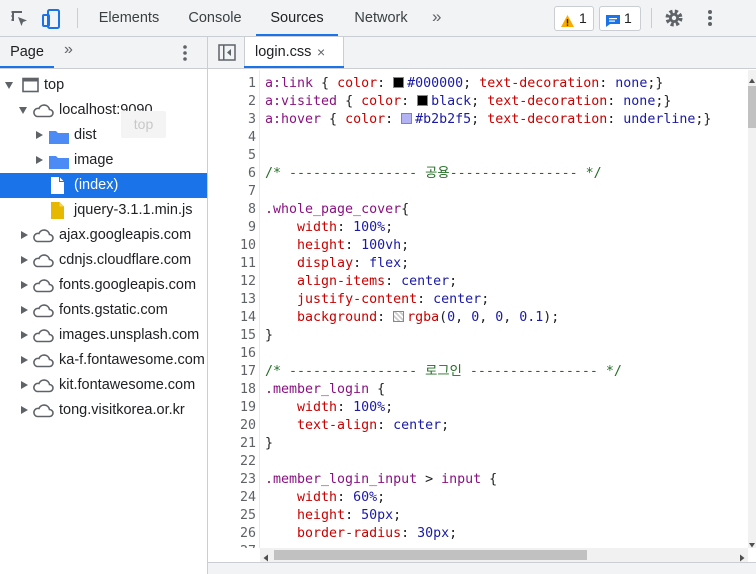  I want to click on line-number: 21, so click(232, 444).